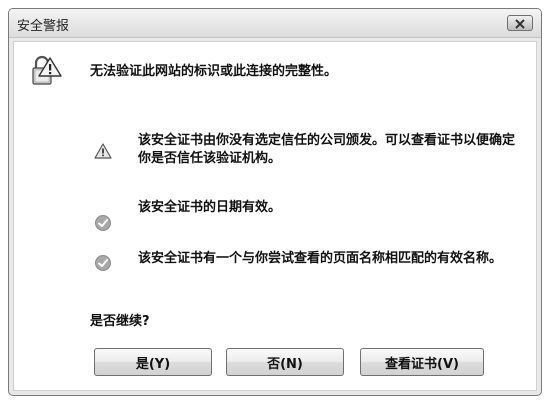 The image size is (552, 404). I want to click on window-title: 安全警报, so click(43, 26).